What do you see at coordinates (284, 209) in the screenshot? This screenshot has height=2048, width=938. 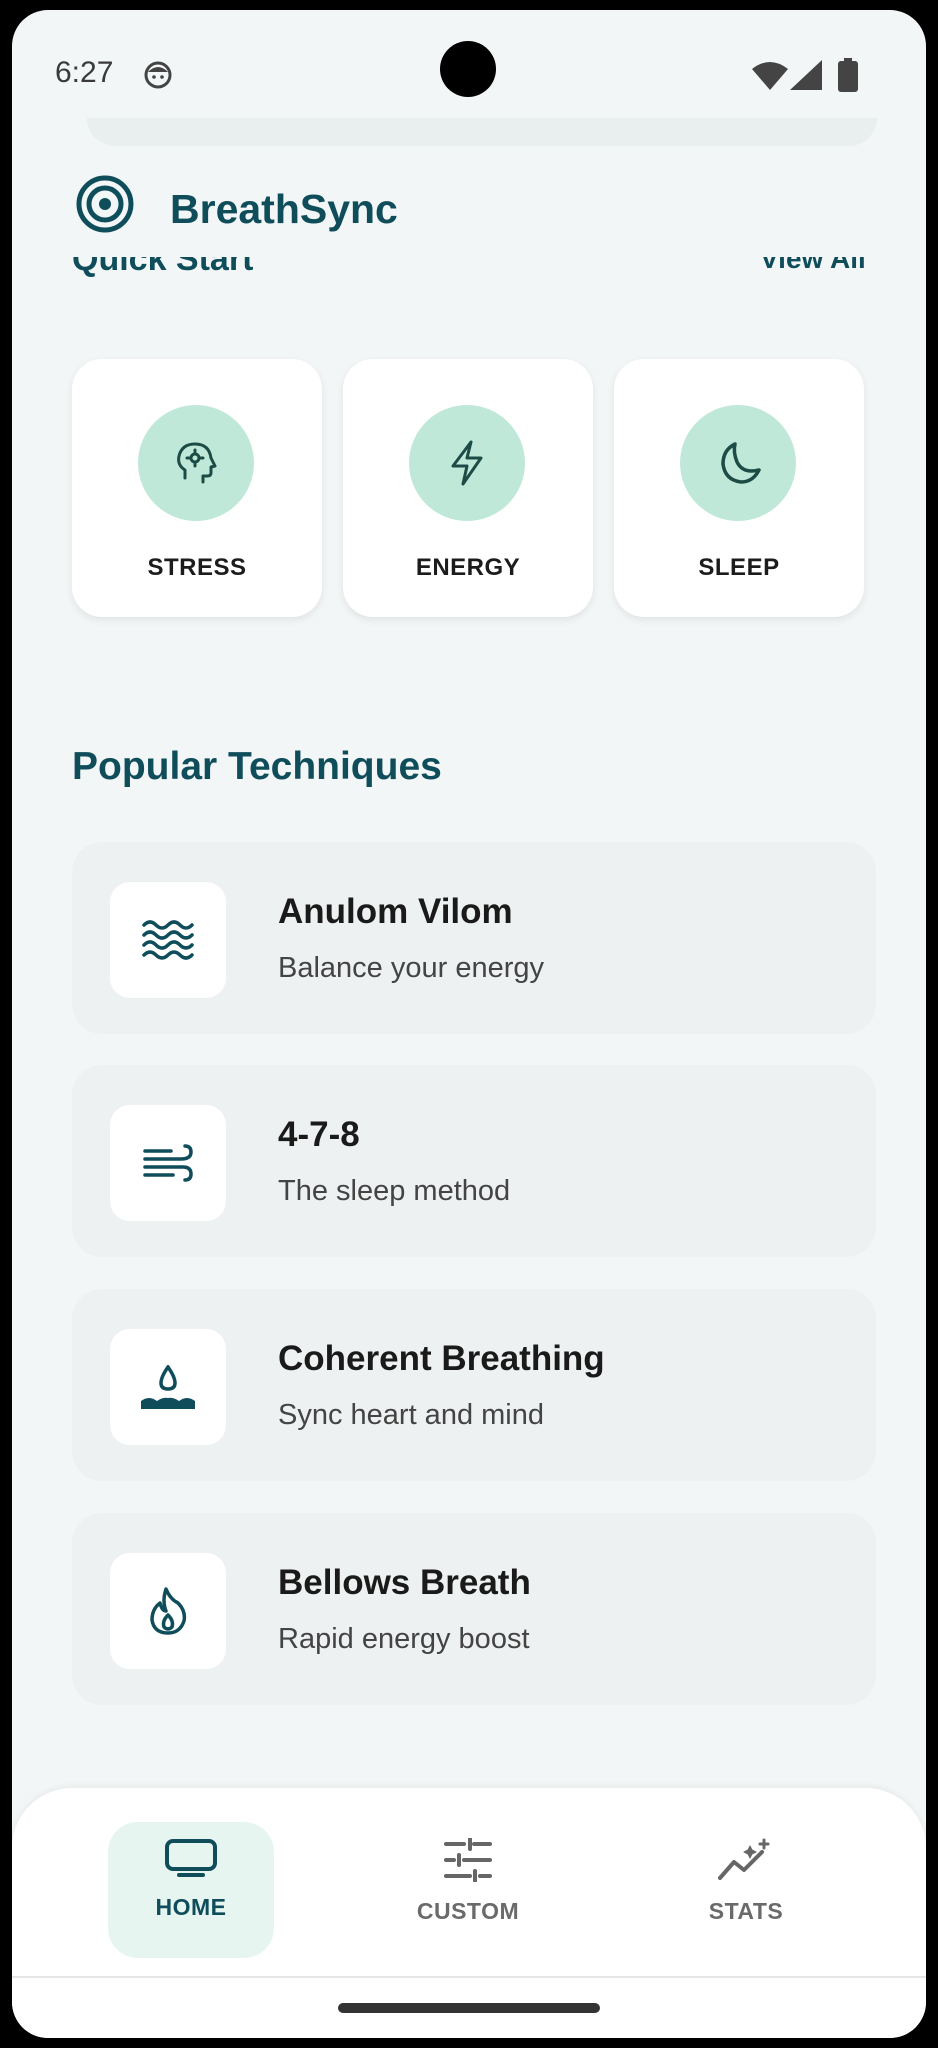 I see `app-title: BreathSync` at bounding box center [284, 209].